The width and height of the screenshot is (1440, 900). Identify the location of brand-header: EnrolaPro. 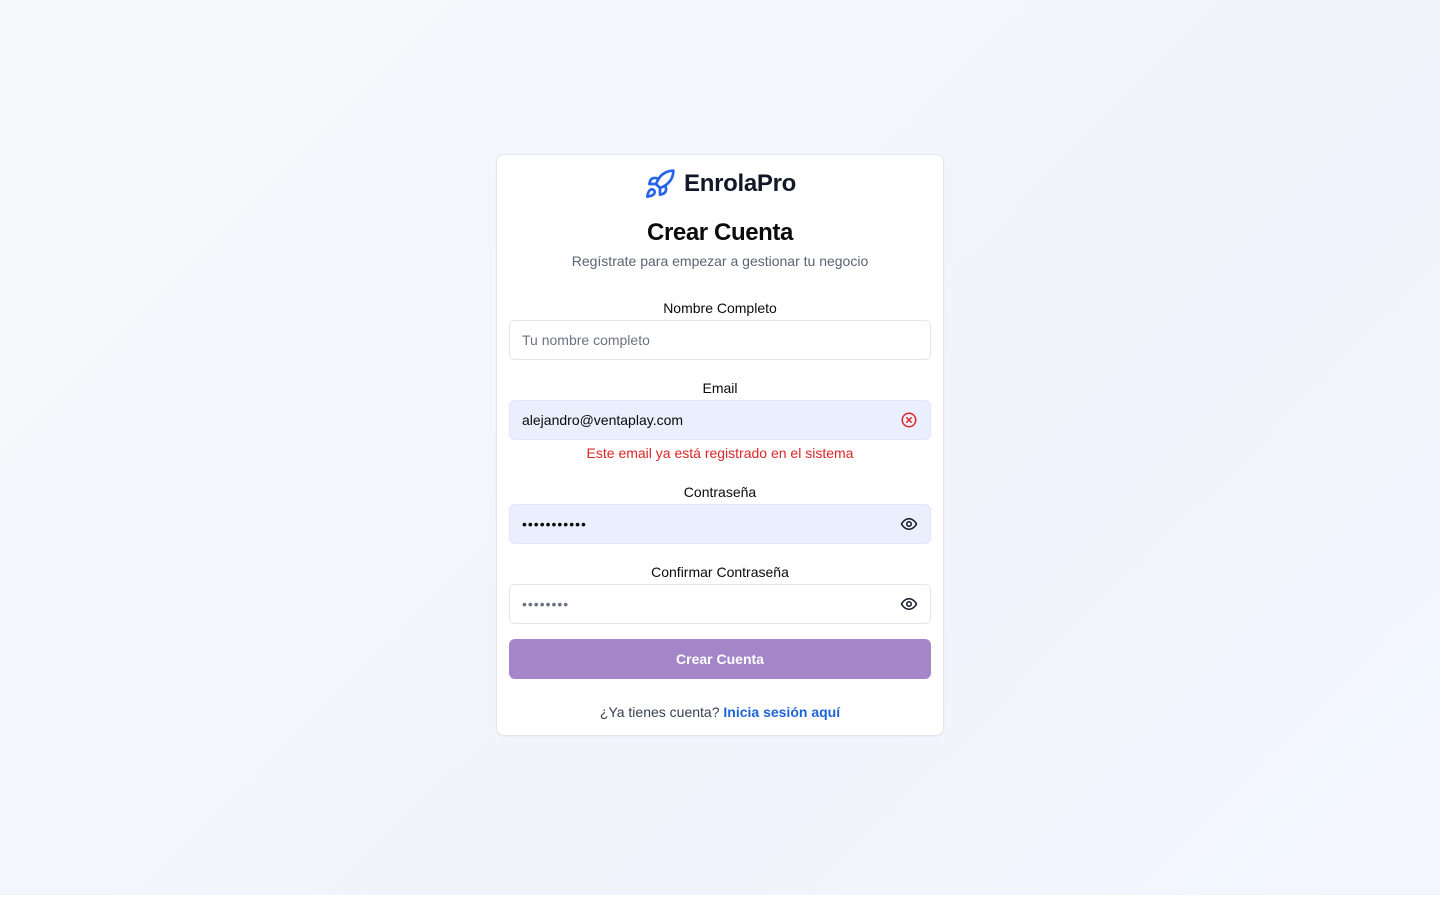
(720, 184).